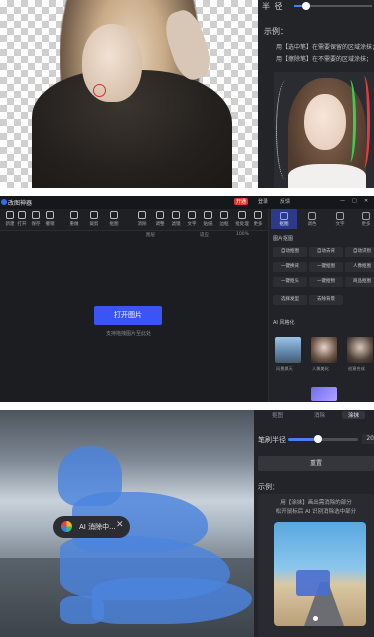  Describe the element at coordinates (94, 215) in the screenshot. I see `crop-icon` at that location.